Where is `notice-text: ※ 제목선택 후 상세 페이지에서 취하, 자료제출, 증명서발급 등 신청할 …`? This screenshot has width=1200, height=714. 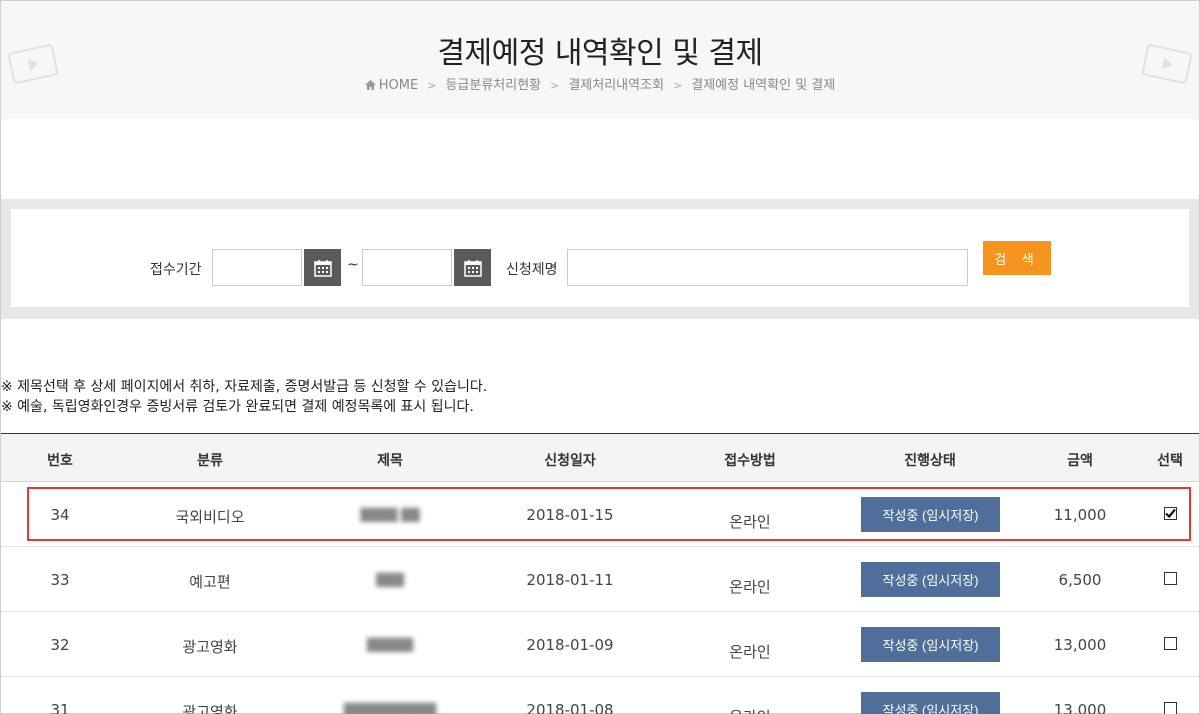
notice-text: ※ 제목선택 후 상세 페이지에서 취하, 자료제출, 증명서발급 등 신청할 … is located at coordinates (244, 397).